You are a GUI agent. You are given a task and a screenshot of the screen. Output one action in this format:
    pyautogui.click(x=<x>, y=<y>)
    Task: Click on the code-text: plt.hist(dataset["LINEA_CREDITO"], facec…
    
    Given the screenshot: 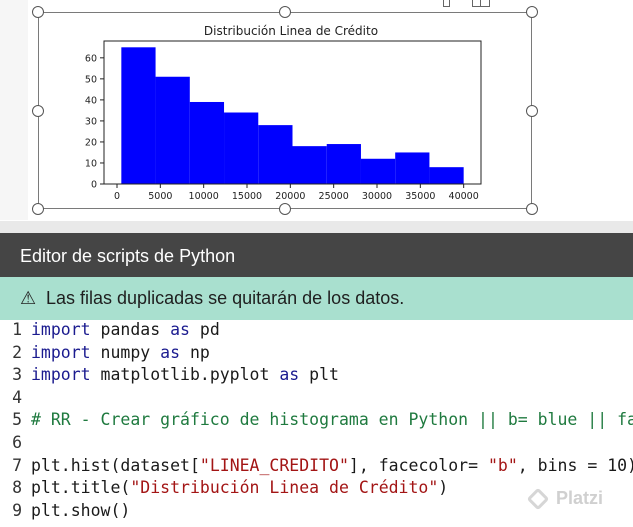 What is the action you would take?
    pyautogui.click(x=332, y=465)
    